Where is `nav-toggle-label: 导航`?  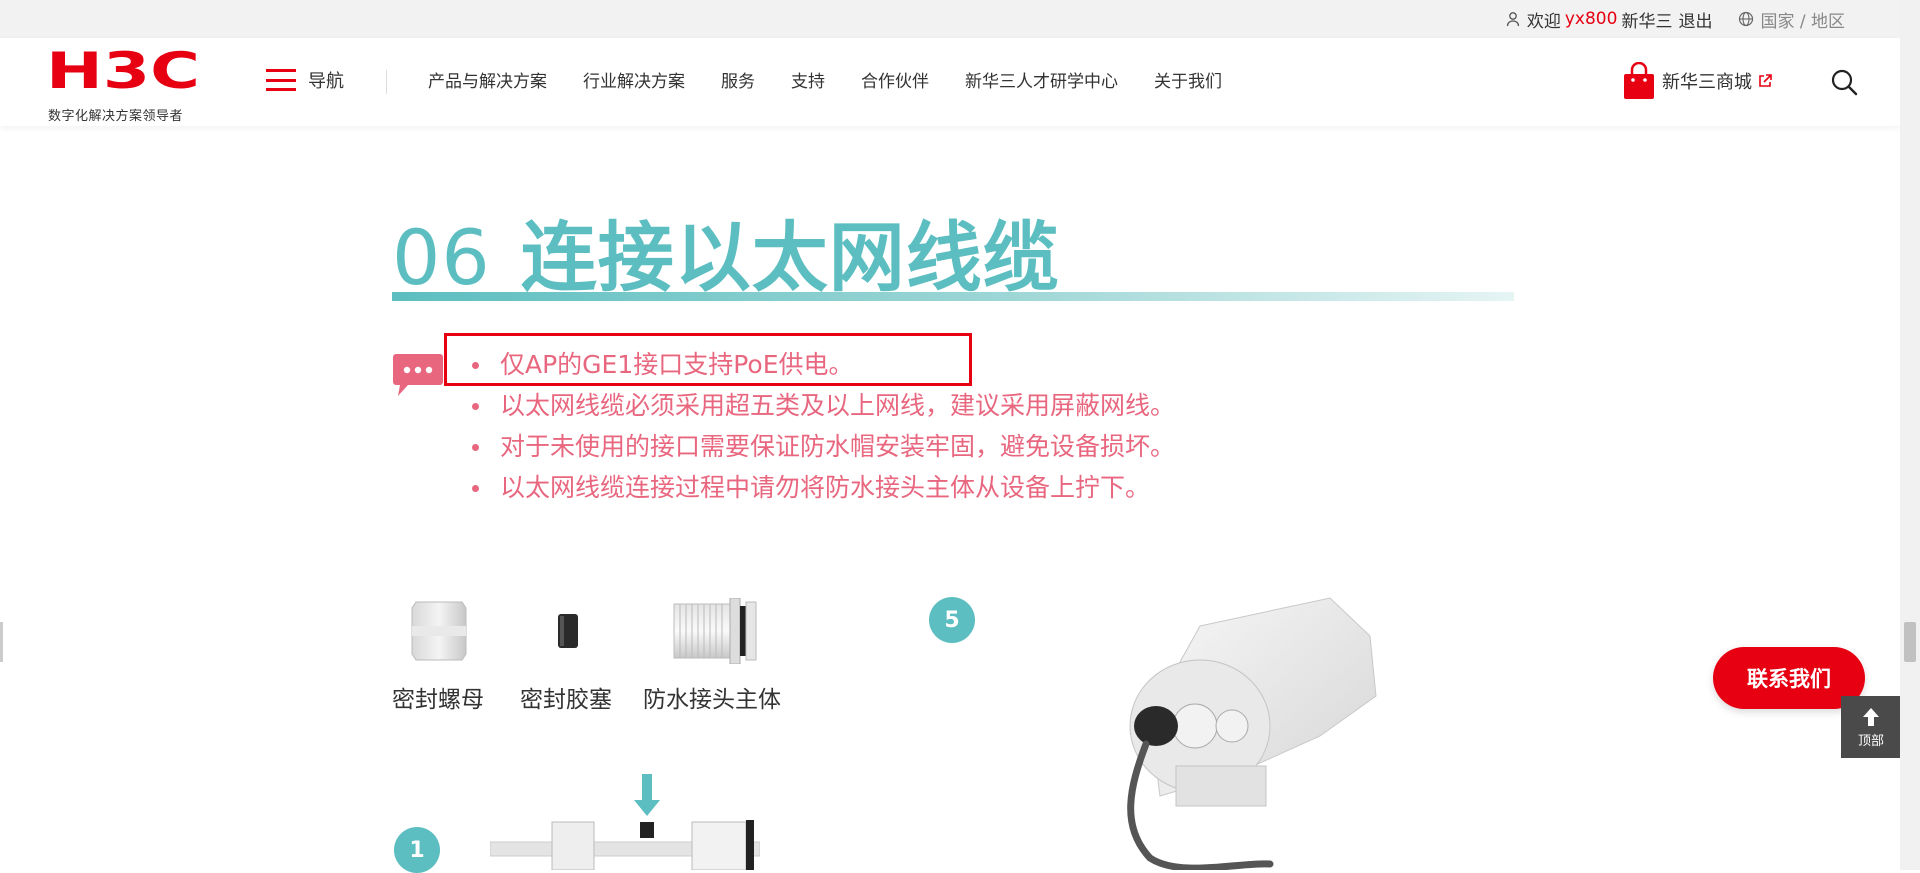
nav-toggle-label: 导航 is located at coordinates (326, 81).